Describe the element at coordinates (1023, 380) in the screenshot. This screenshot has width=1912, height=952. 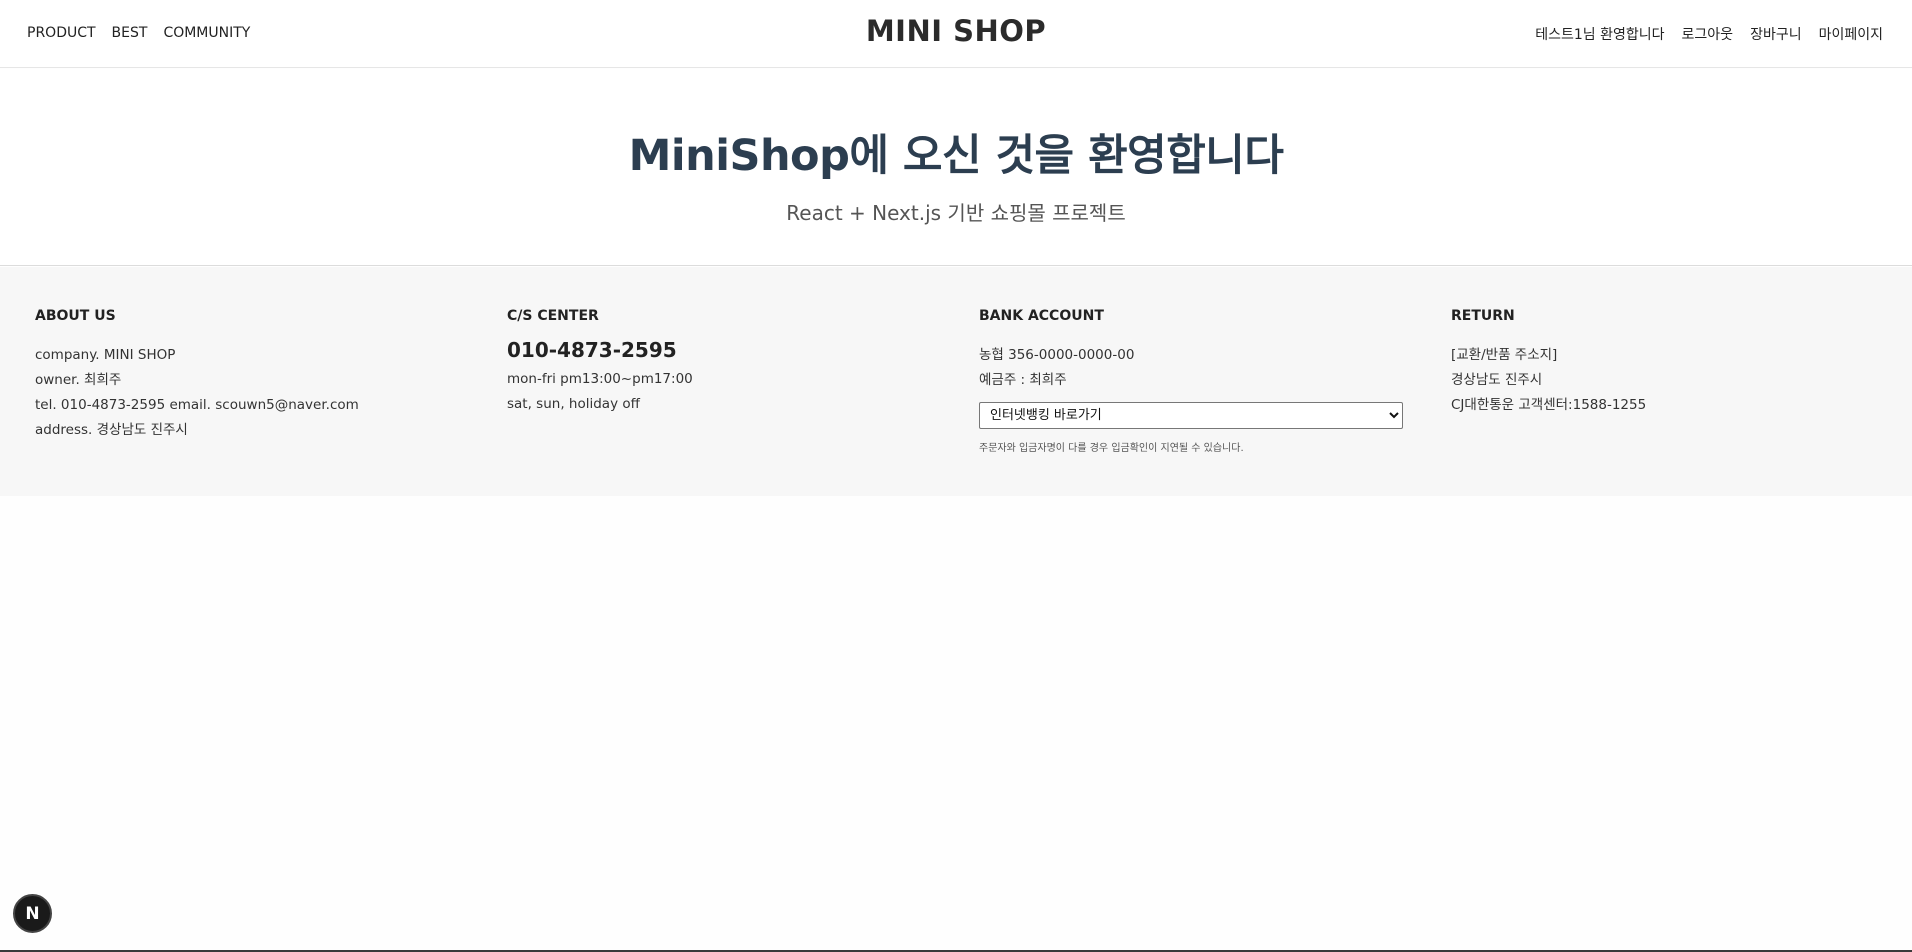
I see `bank-holder: 예금주 : 최희주` at that location.